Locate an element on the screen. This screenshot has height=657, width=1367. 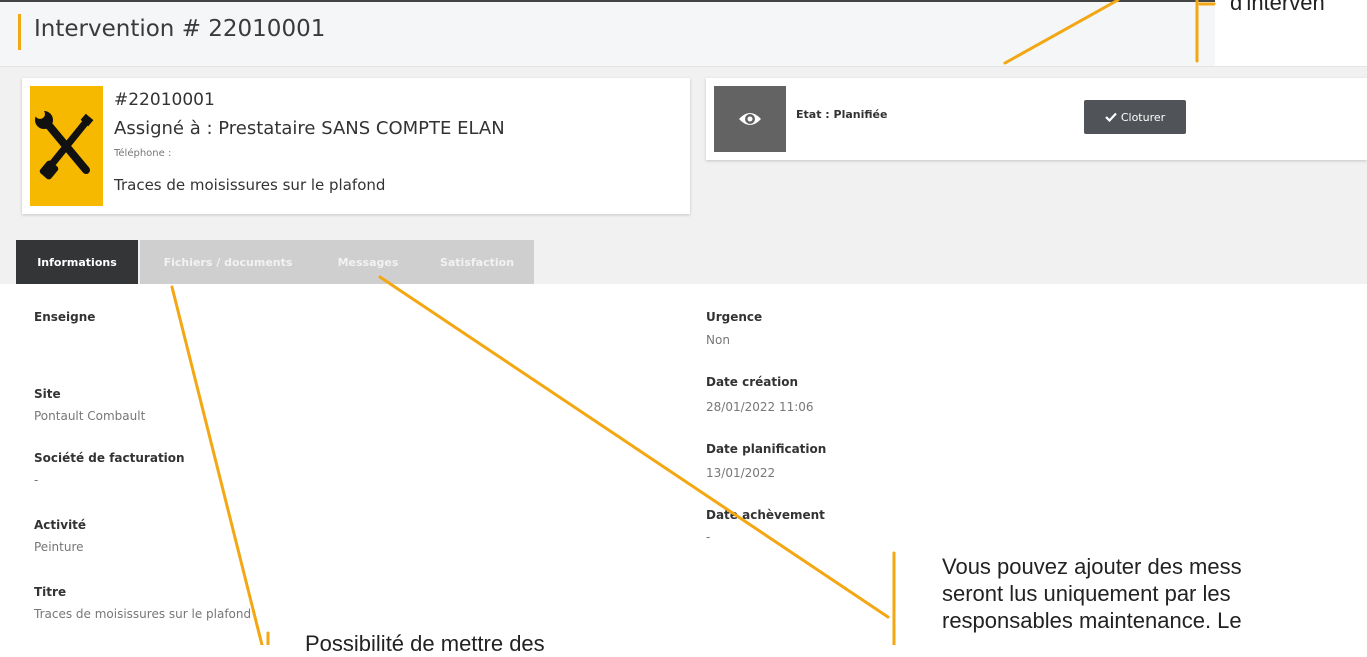
assigned-to: Assigné à : Prestataire SANS COMPTE ELAN is located at coordinates (309, 128).